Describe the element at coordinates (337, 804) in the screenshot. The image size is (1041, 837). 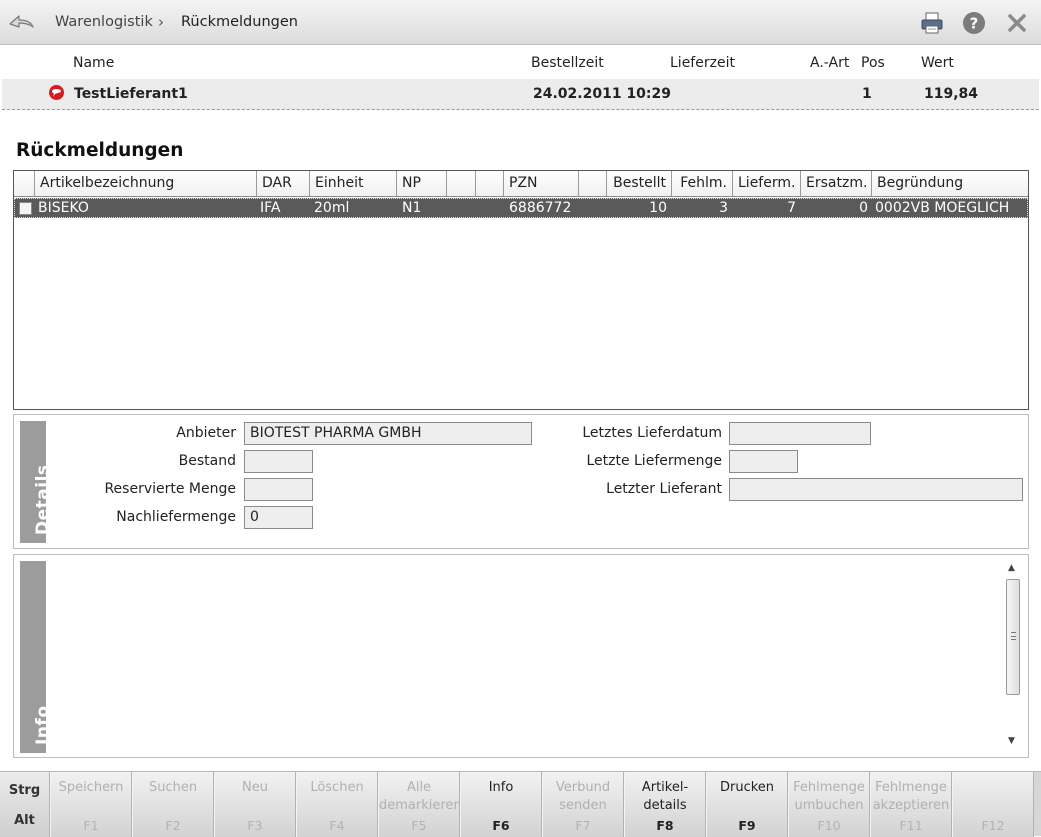
I see `fkey-f4-button: Löschen F4` at that location.